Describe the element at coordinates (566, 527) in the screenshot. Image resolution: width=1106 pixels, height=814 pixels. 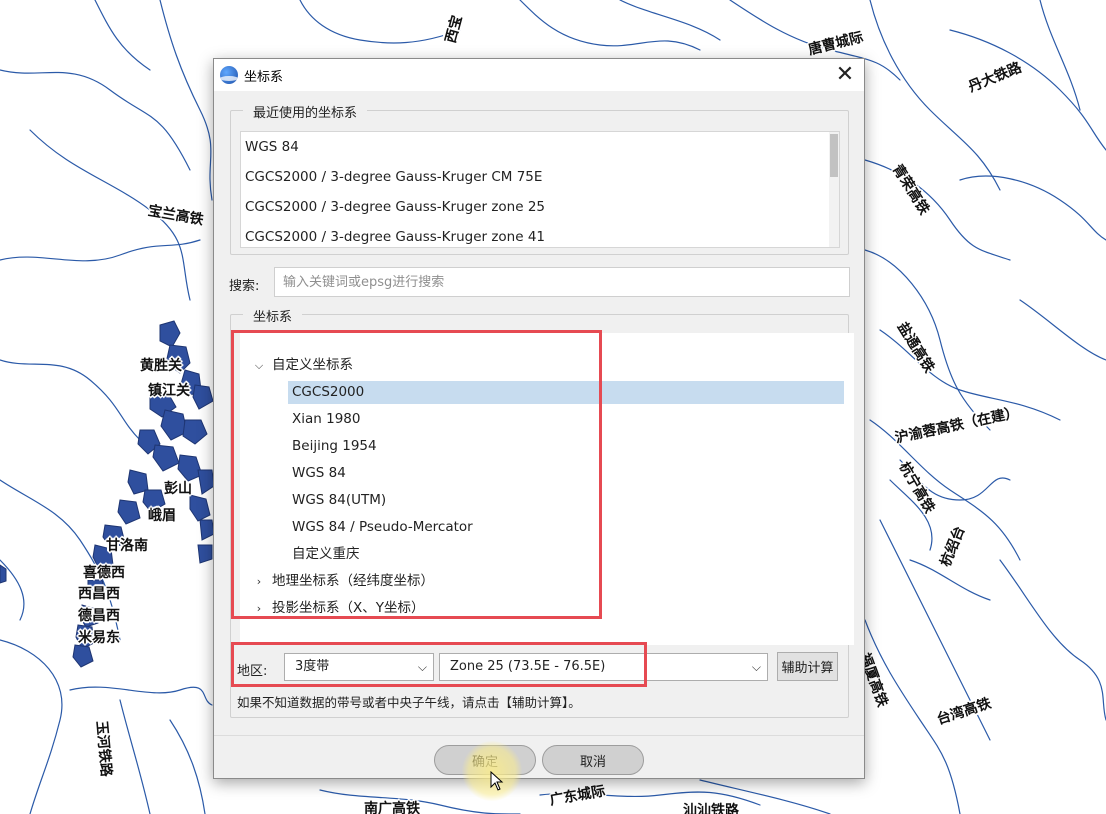
I see `tree-item-pseudo-mercator: WGS 84 / Pseudo-Mercator` at that location.